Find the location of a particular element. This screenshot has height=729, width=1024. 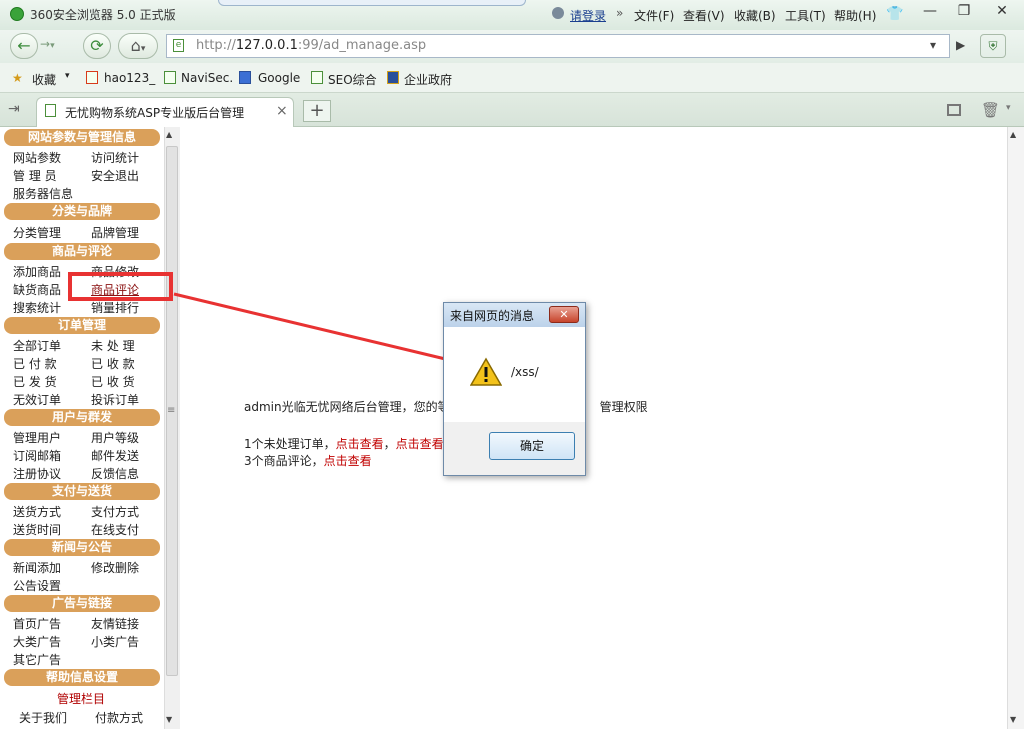

link-unprocessed: 未 处 理 is located at coordinates (113, 345).